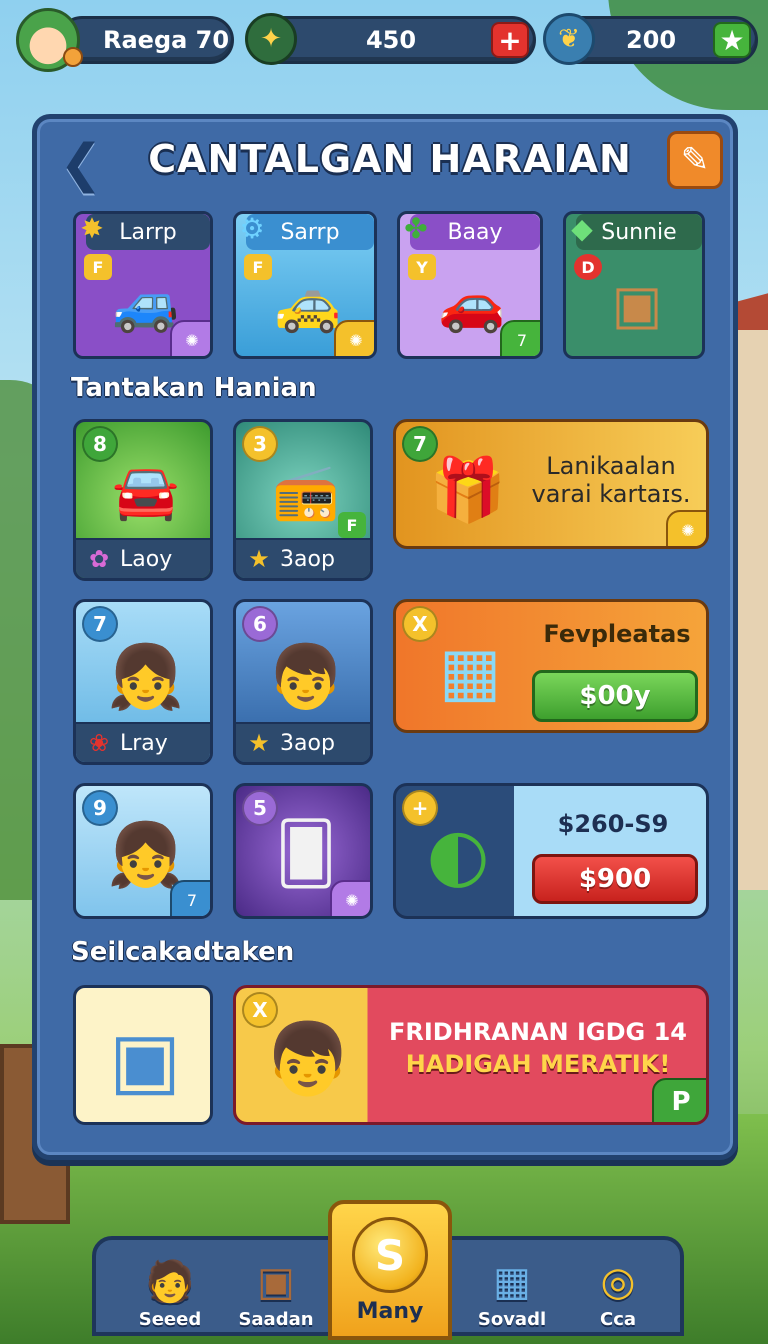  I want to click on car-icon: 🚘, so click(146, 491).